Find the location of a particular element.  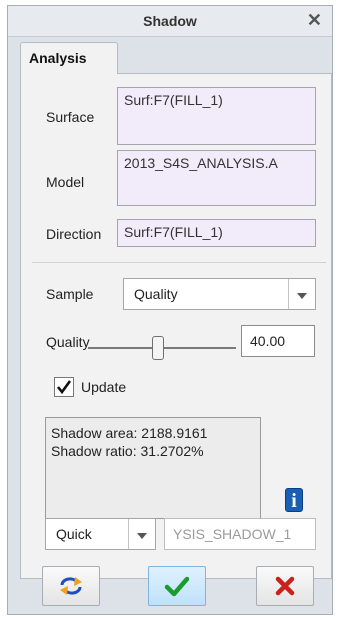

tab-analysis: Analysis is located at coordinates (69, 58).